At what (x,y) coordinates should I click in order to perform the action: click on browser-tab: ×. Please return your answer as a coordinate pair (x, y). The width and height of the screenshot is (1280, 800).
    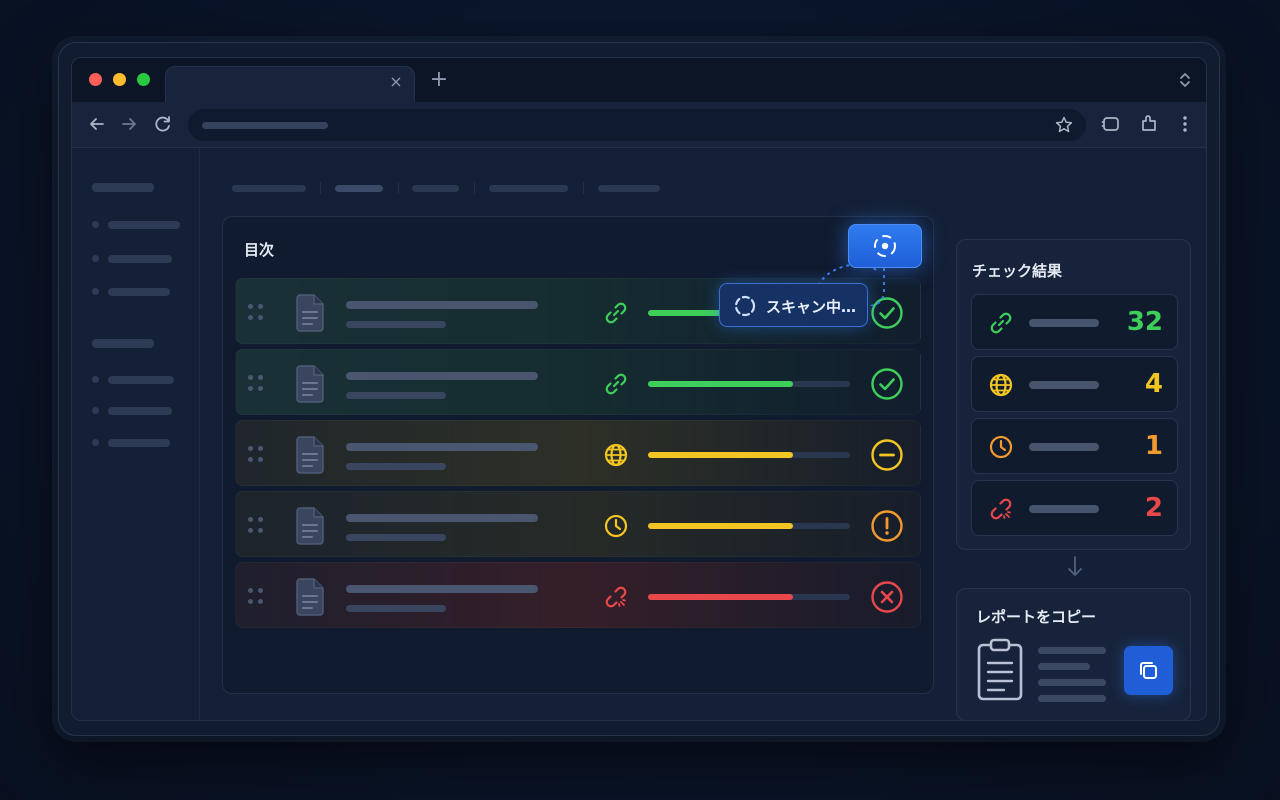
    Looking at the image, I should click on (290, 85).